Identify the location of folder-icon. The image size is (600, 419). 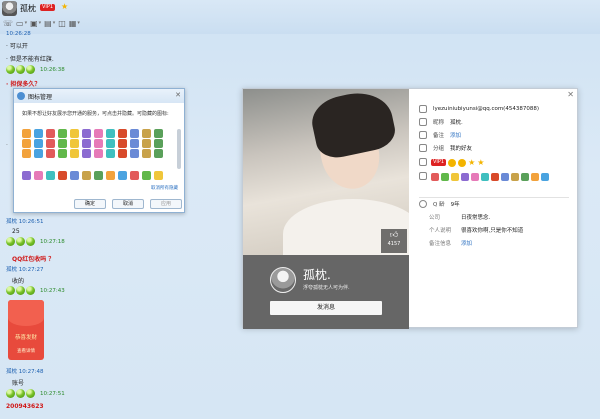
(423, 148).